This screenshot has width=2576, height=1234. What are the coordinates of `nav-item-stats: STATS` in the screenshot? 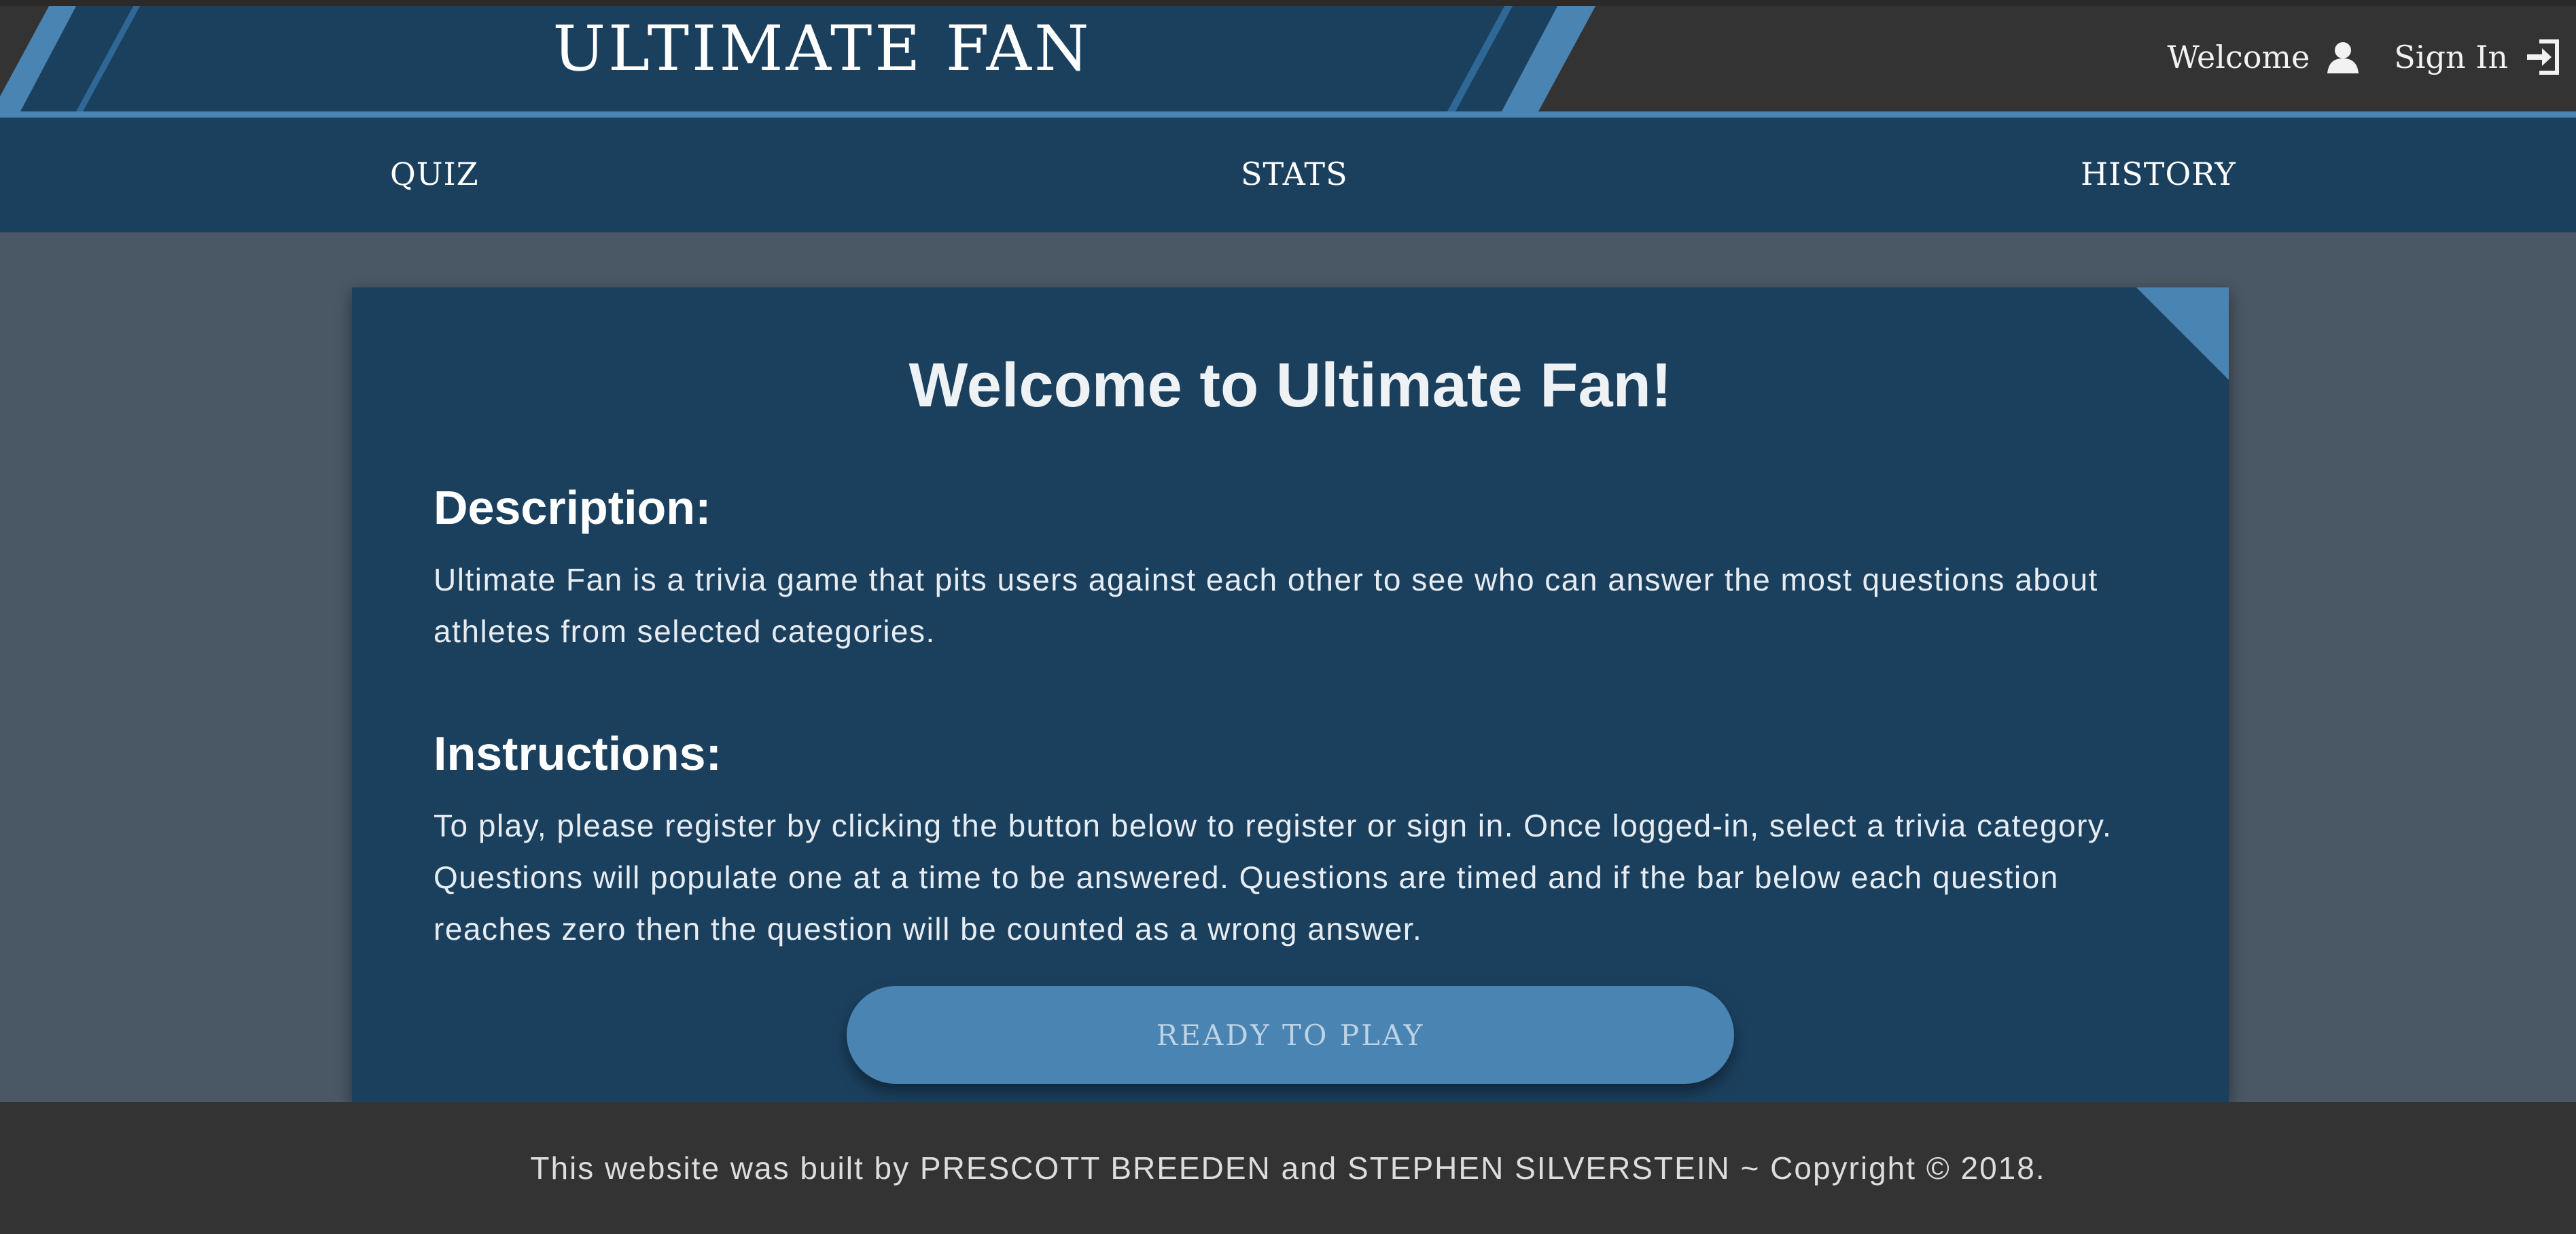 It's located at (1294, 174).